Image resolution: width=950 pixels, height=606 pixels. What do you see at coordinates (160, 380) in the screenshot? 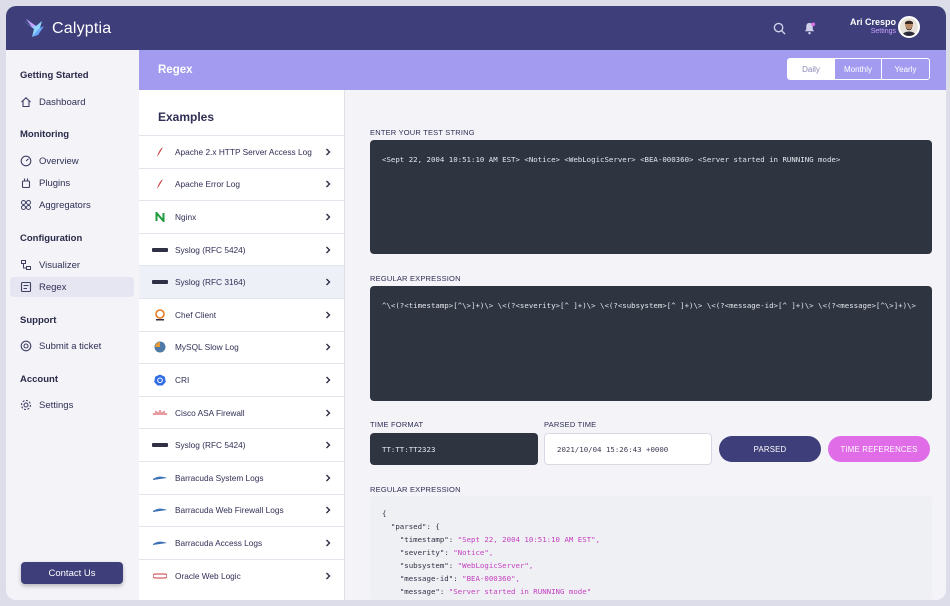
I see `kubernetes-icon` at bounding box center [160, 380].